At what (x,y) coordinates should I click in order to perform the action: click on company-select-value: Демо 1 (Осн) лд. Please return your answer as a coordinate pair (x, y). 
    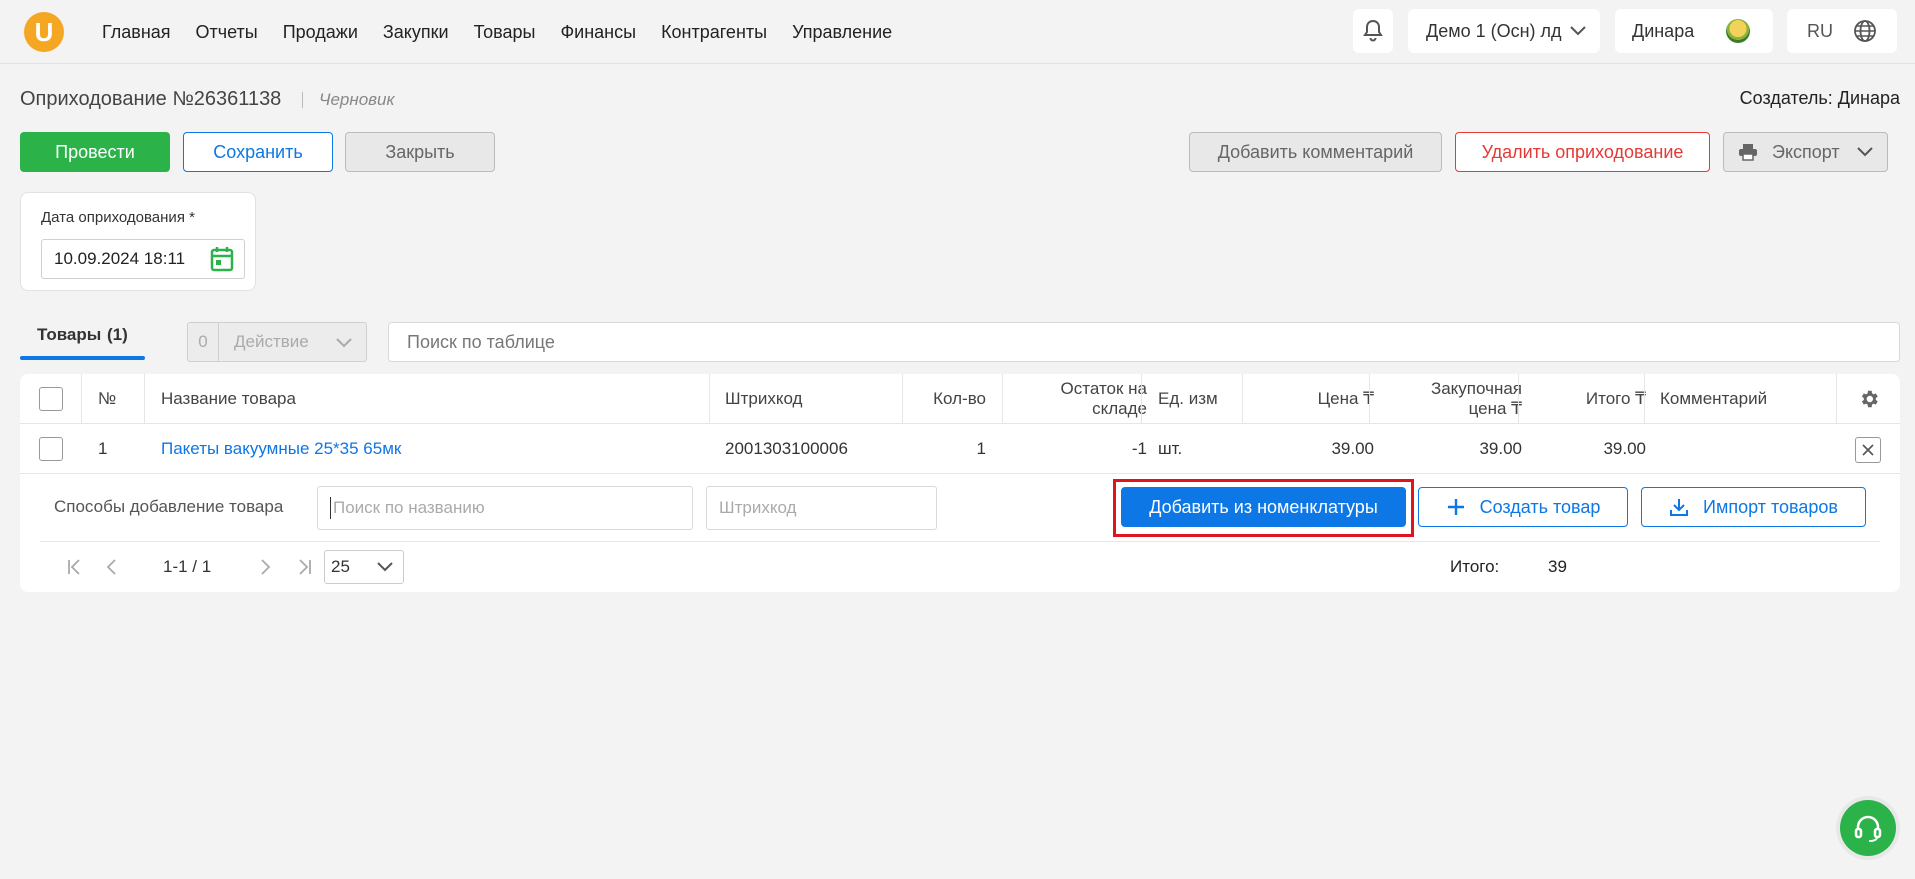
    Looking at the image, I should click on (1494, 30).